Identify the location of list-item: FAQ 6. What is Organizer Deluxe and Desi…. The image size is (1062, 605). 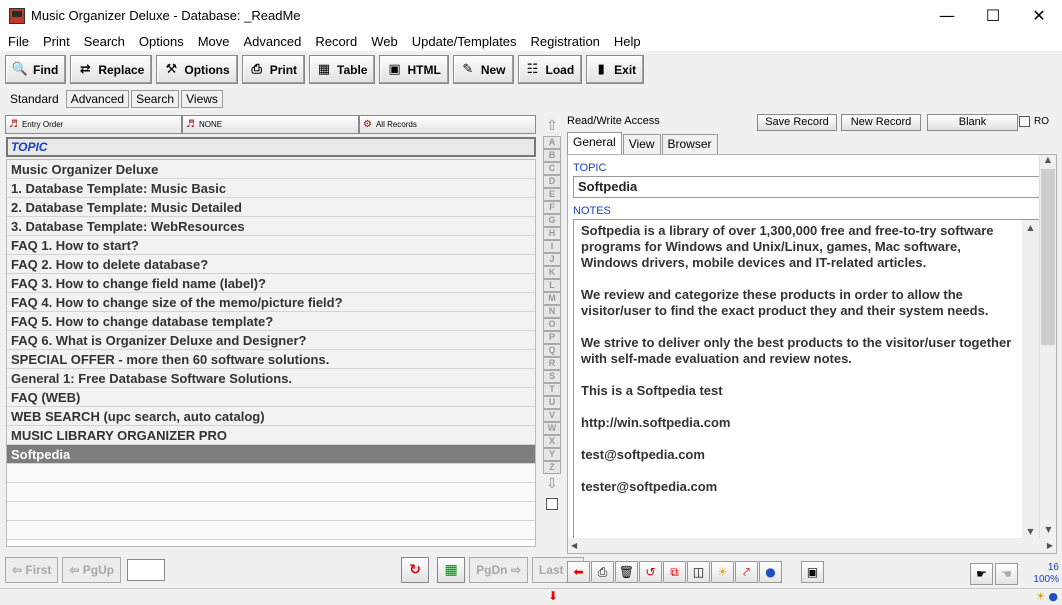
(271, 340).